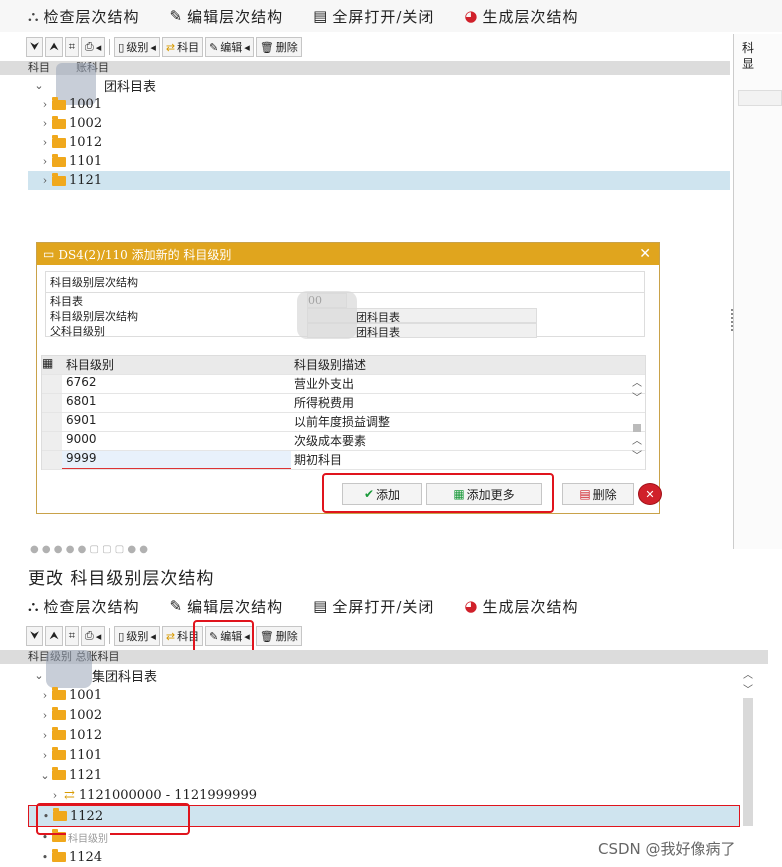 This screenshot has width=782, height=867. Describe the element at coordinates (89, 549) in the screenshot. I see `status-strip: ● ● ● ● ● ▢ ▢ ▢ ● ●` at that location.